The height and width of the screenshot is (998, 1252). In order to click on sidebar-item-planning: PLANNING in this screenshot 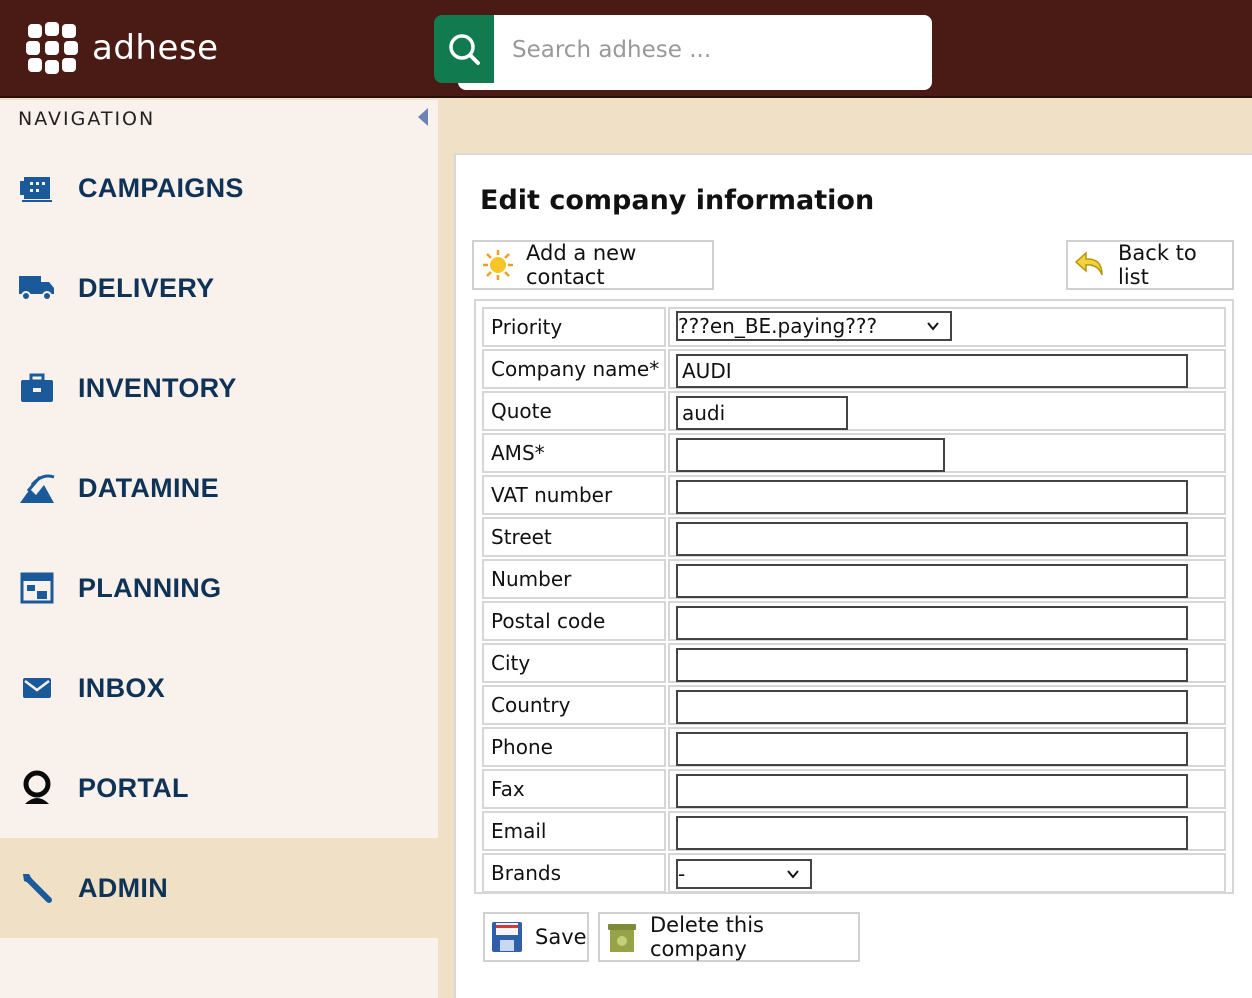, I will do `click(219, 588)`.